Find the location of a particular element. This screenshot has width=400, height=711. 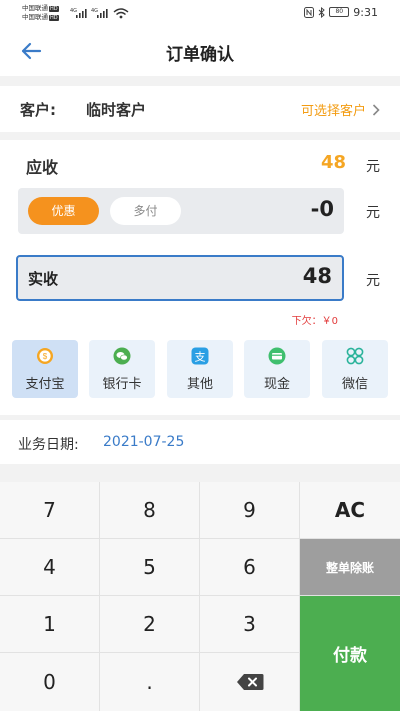

backspace-icon is located at coordinates (249, 682).